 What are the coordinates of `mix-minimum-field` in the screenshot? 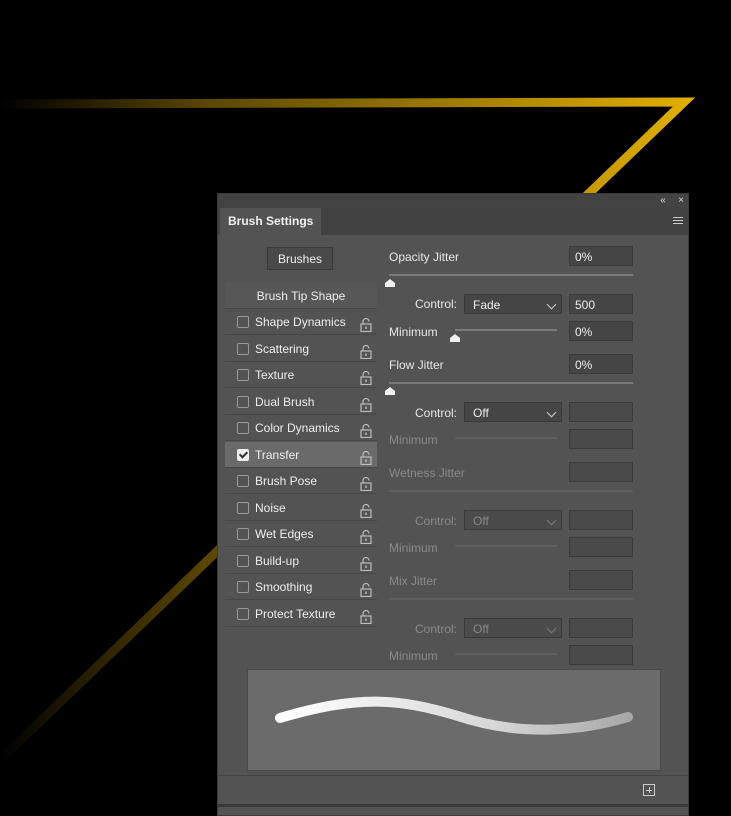 It's located at (601, 655).